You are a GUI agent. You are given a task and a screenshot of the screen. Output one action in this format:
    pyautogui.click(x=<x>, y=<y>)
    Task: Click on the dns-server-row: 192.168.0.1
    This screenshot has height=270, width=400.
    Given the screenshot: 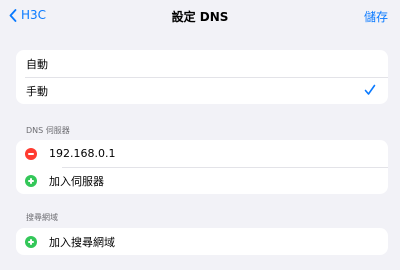 What is the action you would take?
    pyautogui.click(x=202, y=153)
    